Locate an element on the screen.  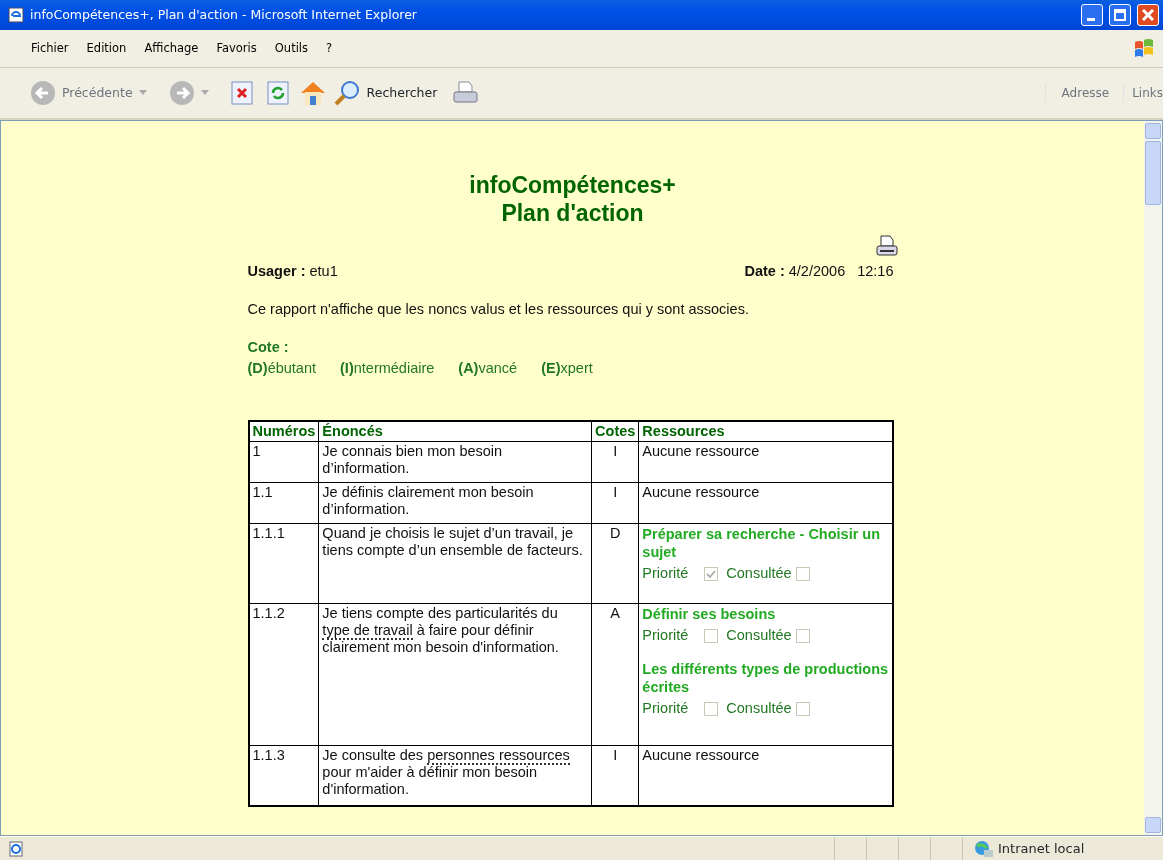
rating-cell: A is located at coordinates (615, 674).